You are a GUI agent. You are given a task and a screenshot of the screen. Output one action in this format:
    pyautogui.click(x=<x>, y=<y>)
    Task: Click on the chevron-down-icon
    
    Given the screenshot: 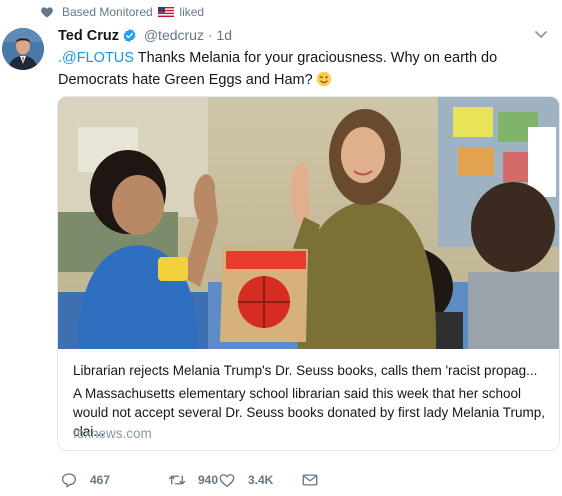 What is the action you would take?
    pyautogui.click(x=541, y=35)
    